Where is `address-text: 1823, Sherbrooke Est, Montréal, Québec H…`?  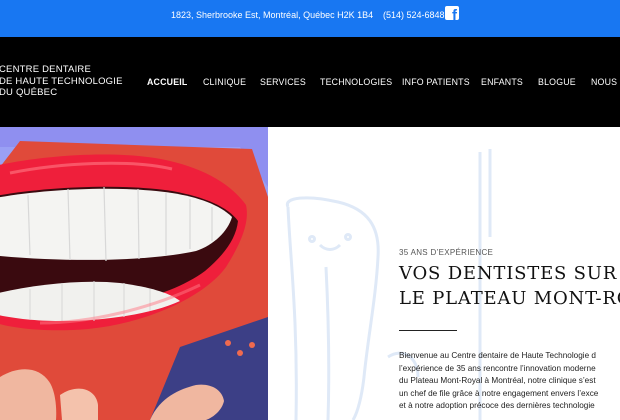
address-text: 1823, Sherbrooke Est, Montréal, Québec H… is located at coordinates (272, 15).